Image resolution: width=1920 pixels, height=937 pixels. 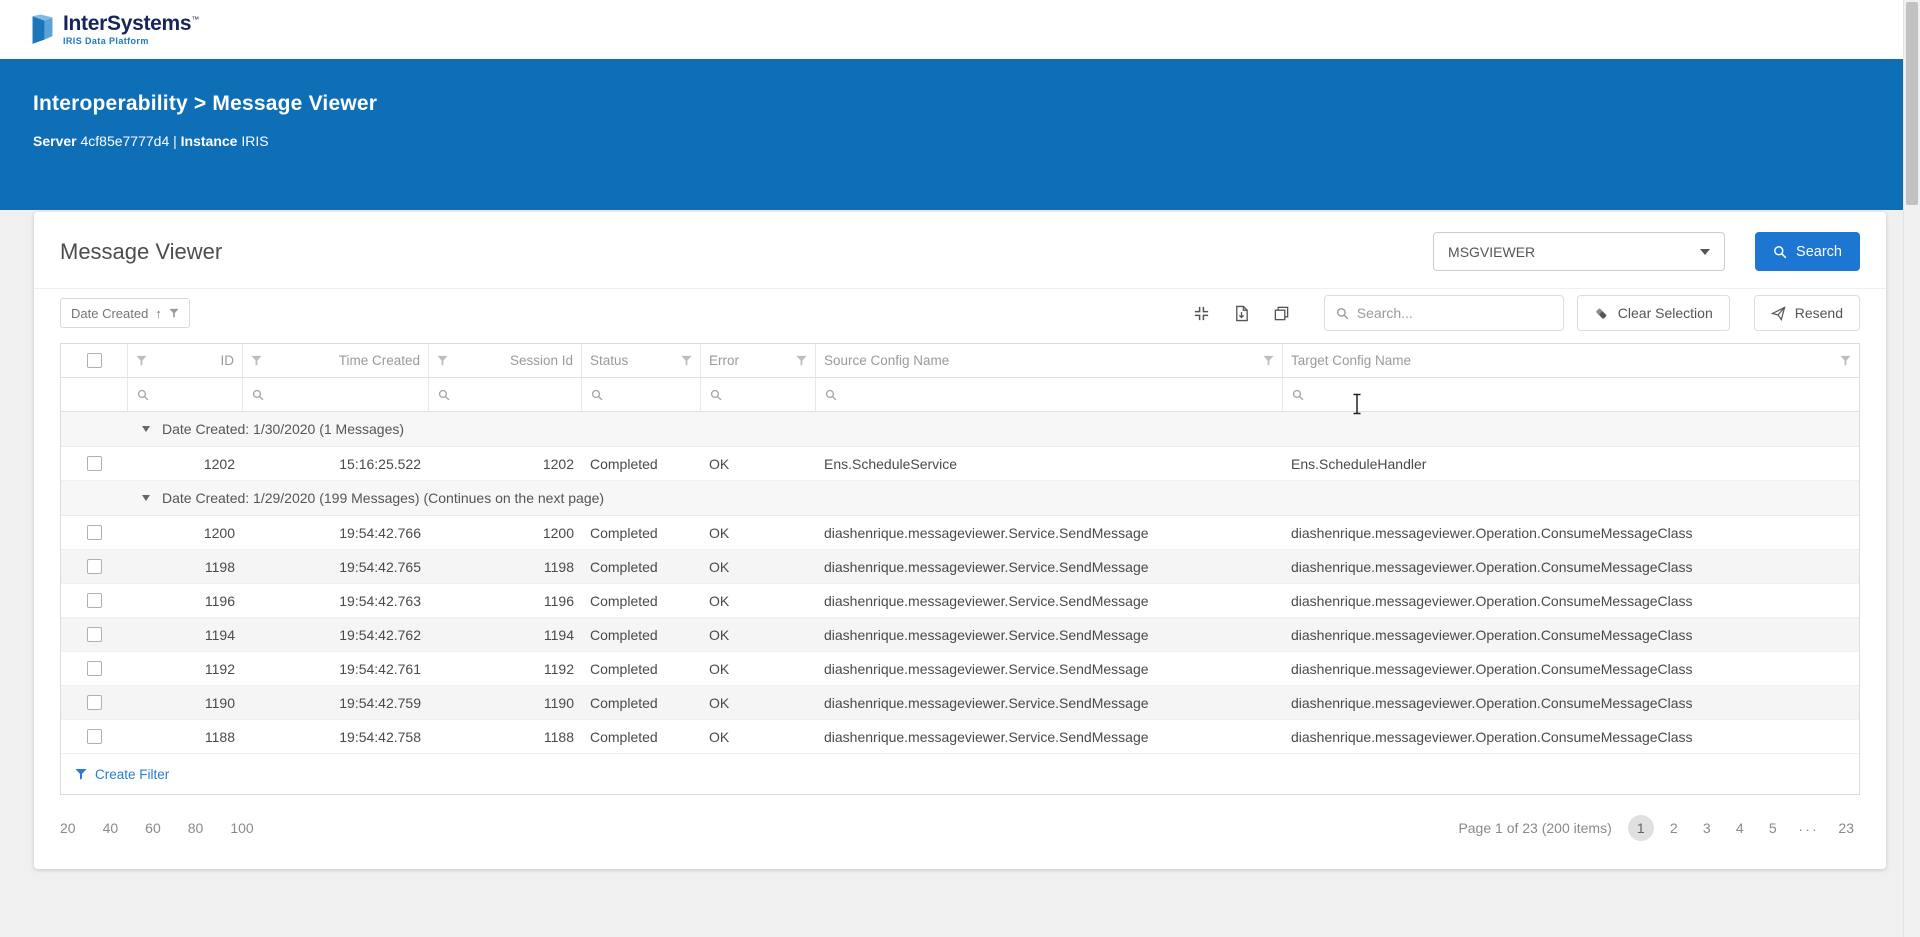 I want to click on breadcrumb-title: Interoperability > Message Viewer, so click(x=205, y=103).